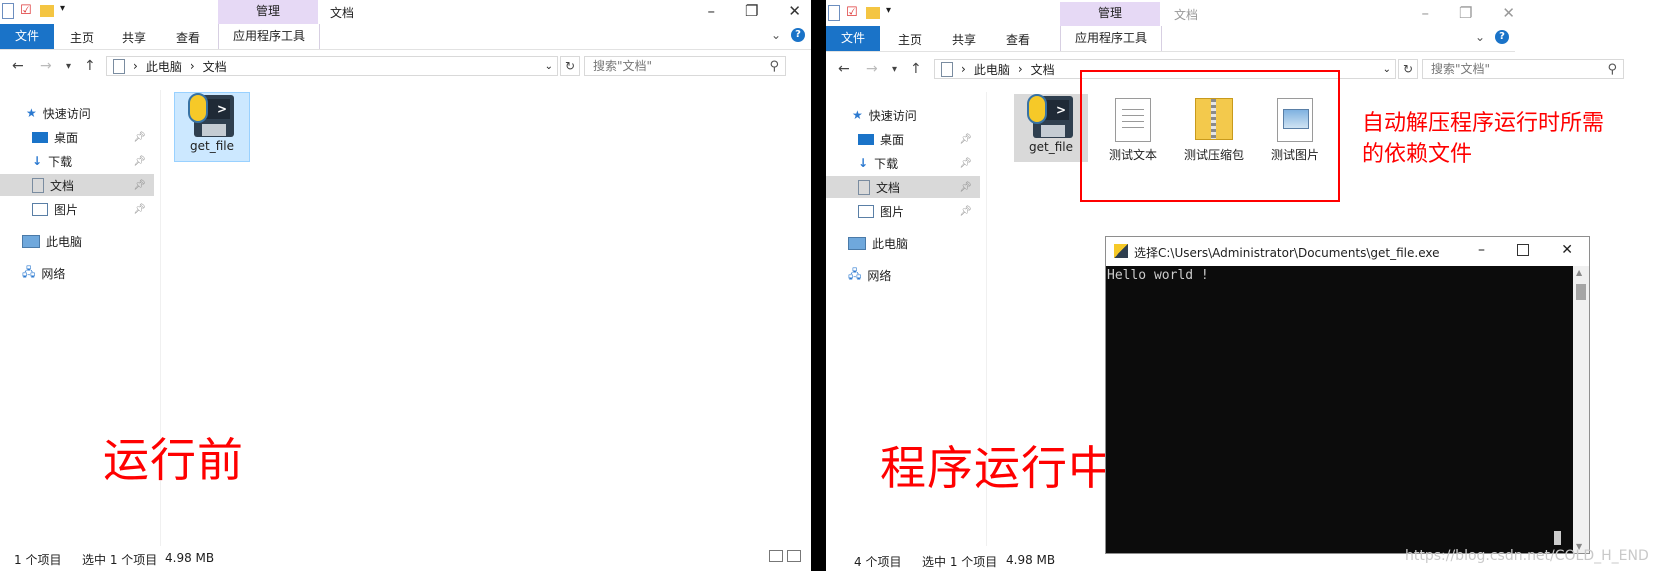 The width and height of the screenshot is (1675, 571). Describe the element at coordinates (960, 562) in the screenshot. I see `selected-count: 选中 1 个项目` at that location.